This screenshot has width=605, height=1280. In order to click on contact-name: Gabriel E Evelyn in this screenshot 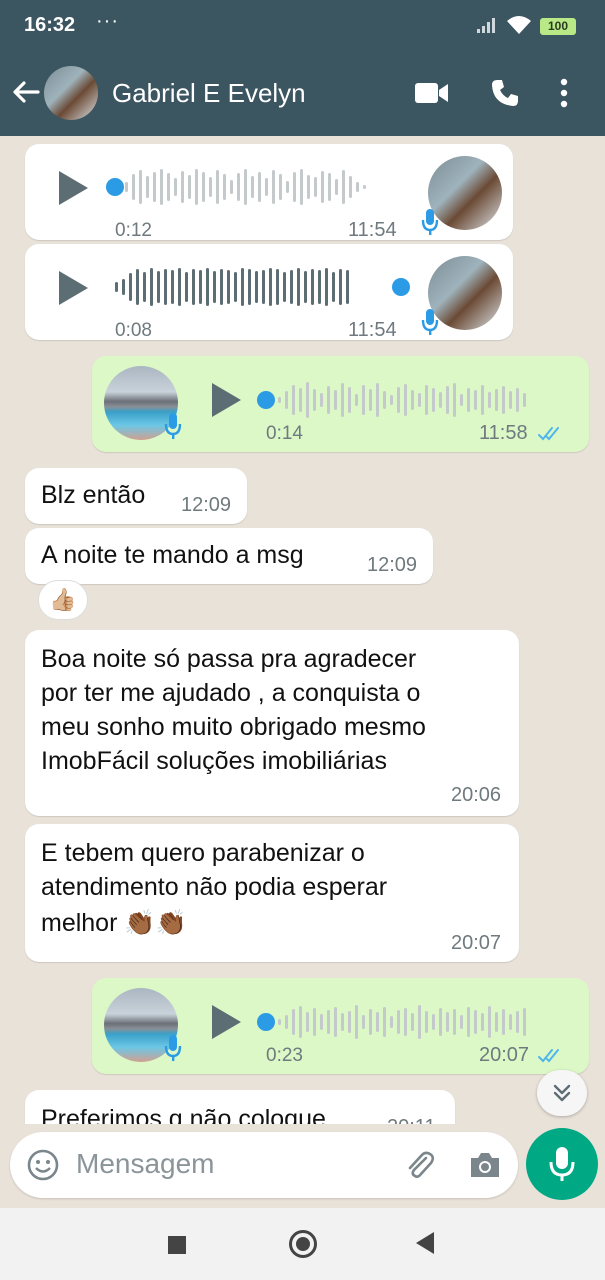, I will do `click(209, 93)`.